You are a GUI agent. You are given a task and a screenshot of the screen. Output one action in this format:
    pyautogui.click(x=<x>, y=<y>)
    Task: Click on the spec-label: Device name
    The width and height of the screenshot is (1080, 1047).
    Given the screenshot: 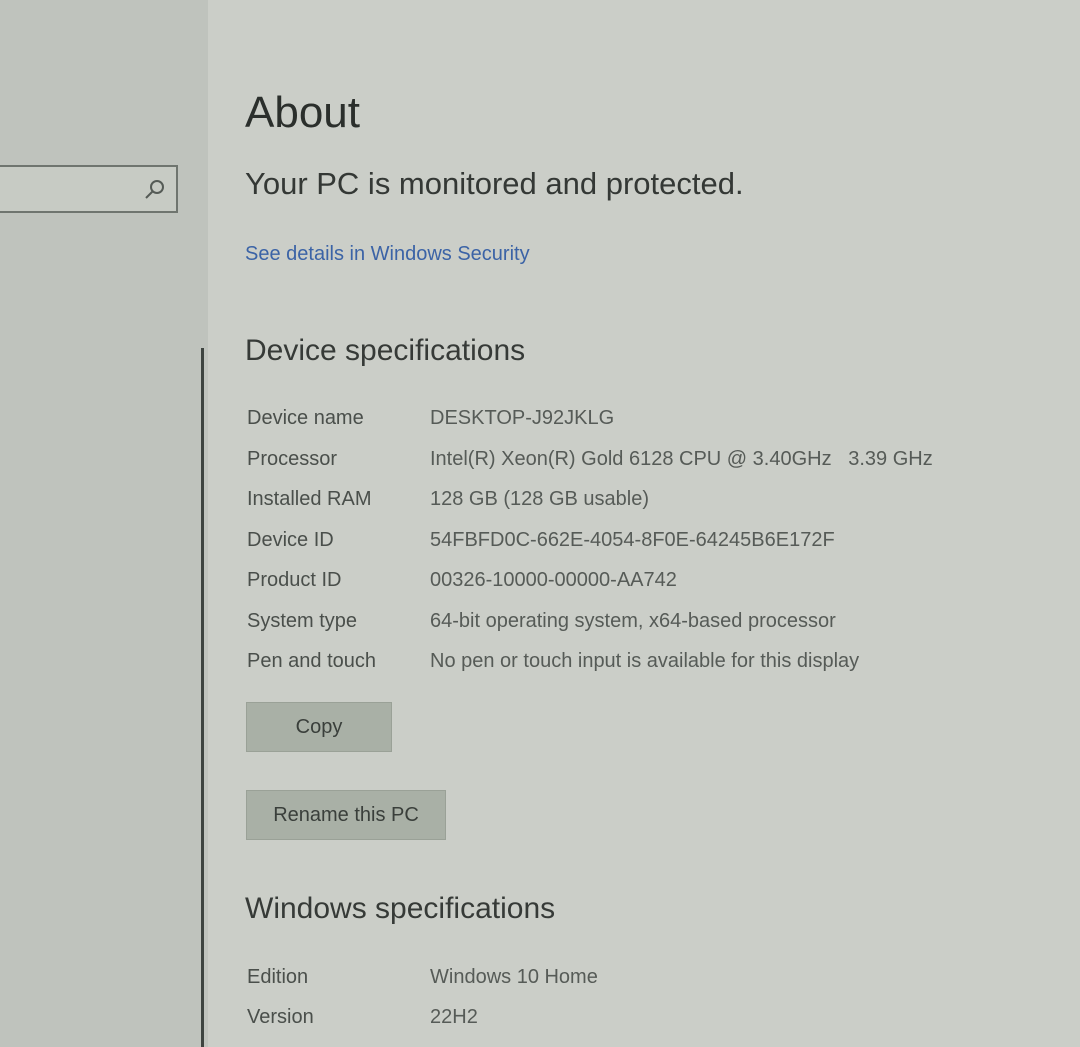 What is the action you would take?
    pyautogui.click(x=305, y=418)
    